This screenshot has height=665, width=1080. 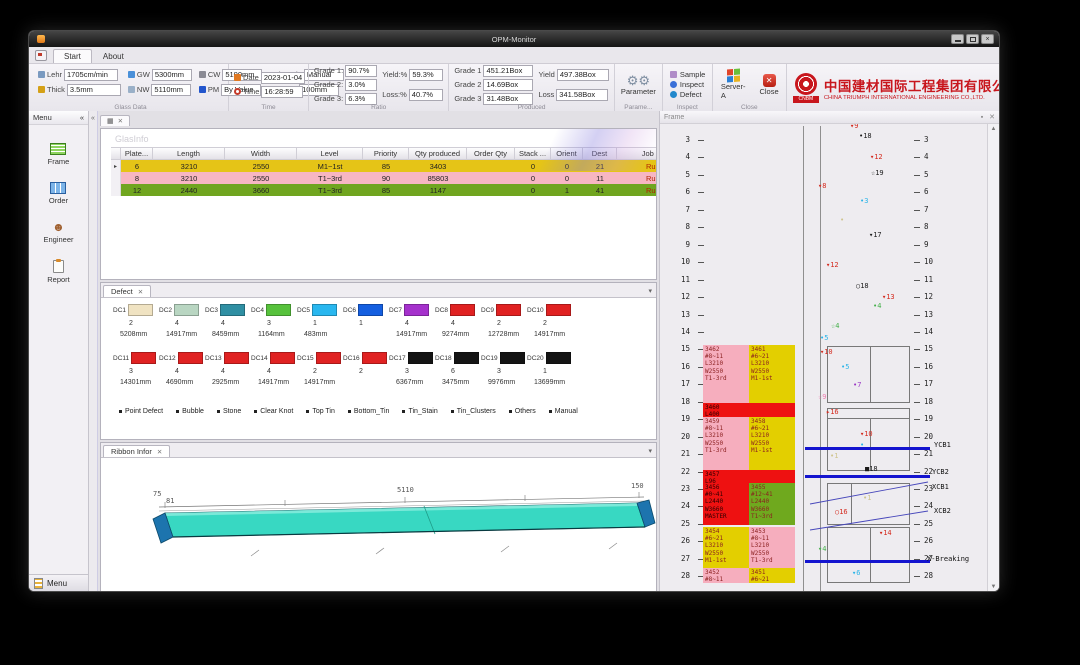 What do you see at coordinates (58, 232) in the screenshot?
I see `sidebar-item-engineer: ☻ Engineer` at bounding box center [58, 232].